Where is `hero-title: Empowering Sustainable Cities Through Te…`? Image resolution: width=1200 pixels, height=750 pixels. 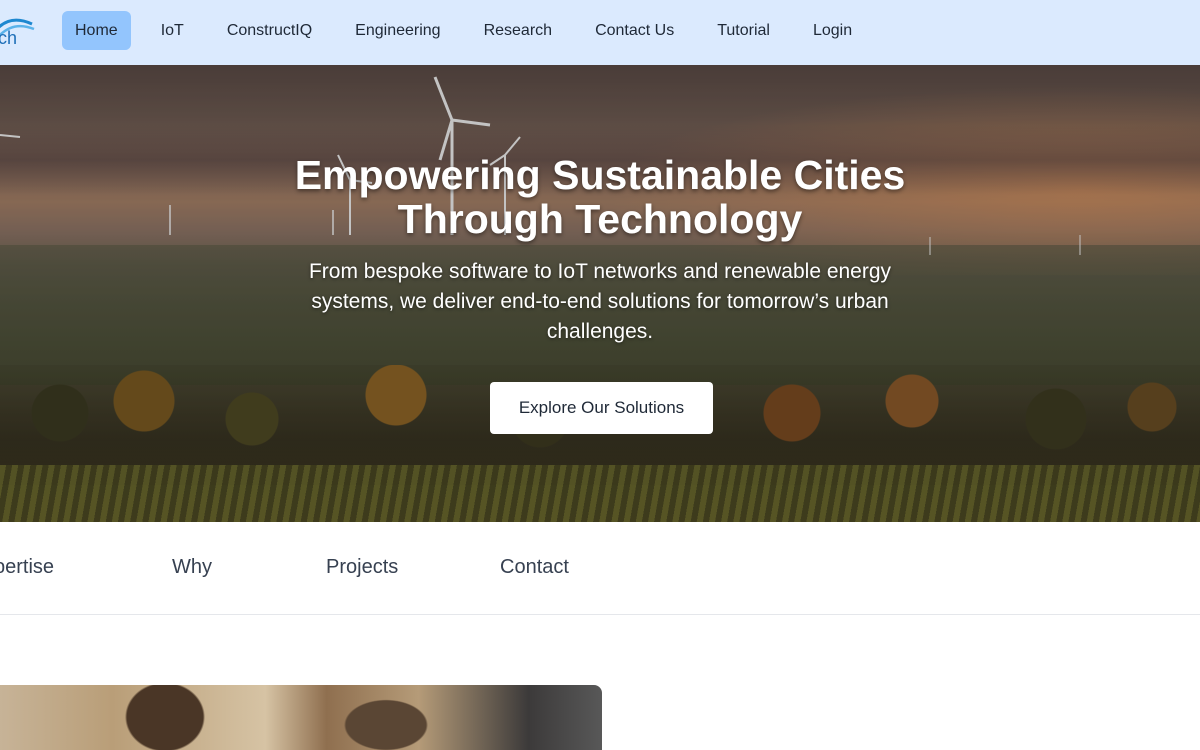
hero-title: Empowering Sustainable Cities Through Te… is located at coordinates (600, 197).